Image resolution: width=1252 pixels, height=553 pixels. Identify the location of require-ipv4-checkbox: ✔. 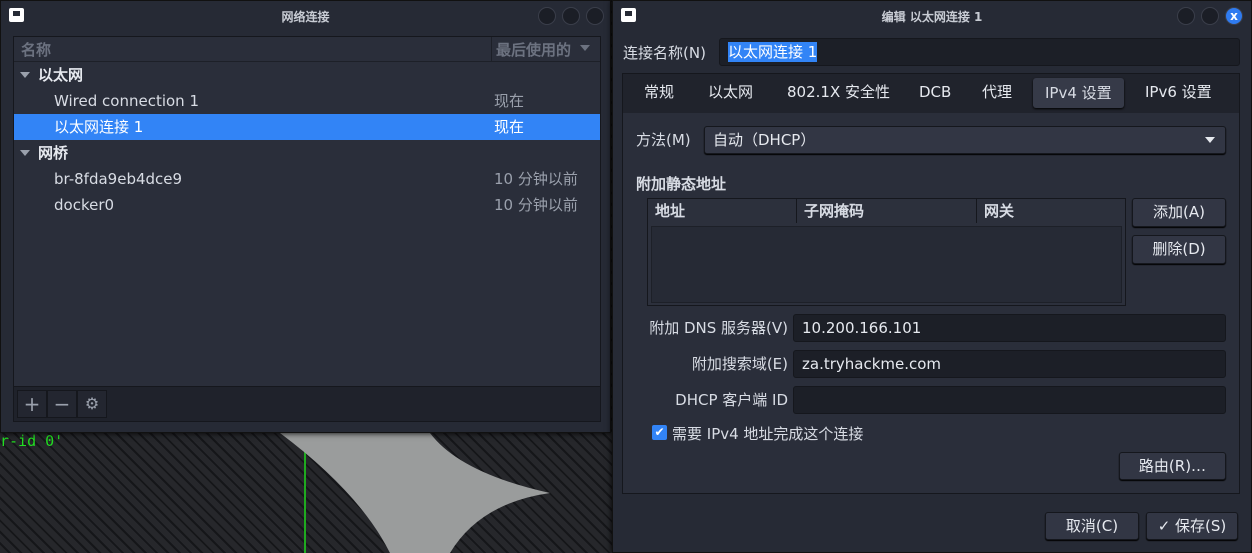
(659, 432).